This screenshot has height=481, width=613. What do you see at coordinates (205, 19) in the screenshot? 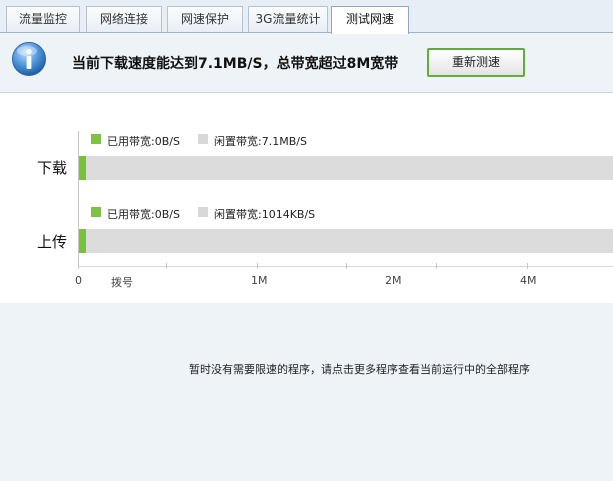
I see `tab-speed-protection: 网速保护` at bounding box center [205, 19].